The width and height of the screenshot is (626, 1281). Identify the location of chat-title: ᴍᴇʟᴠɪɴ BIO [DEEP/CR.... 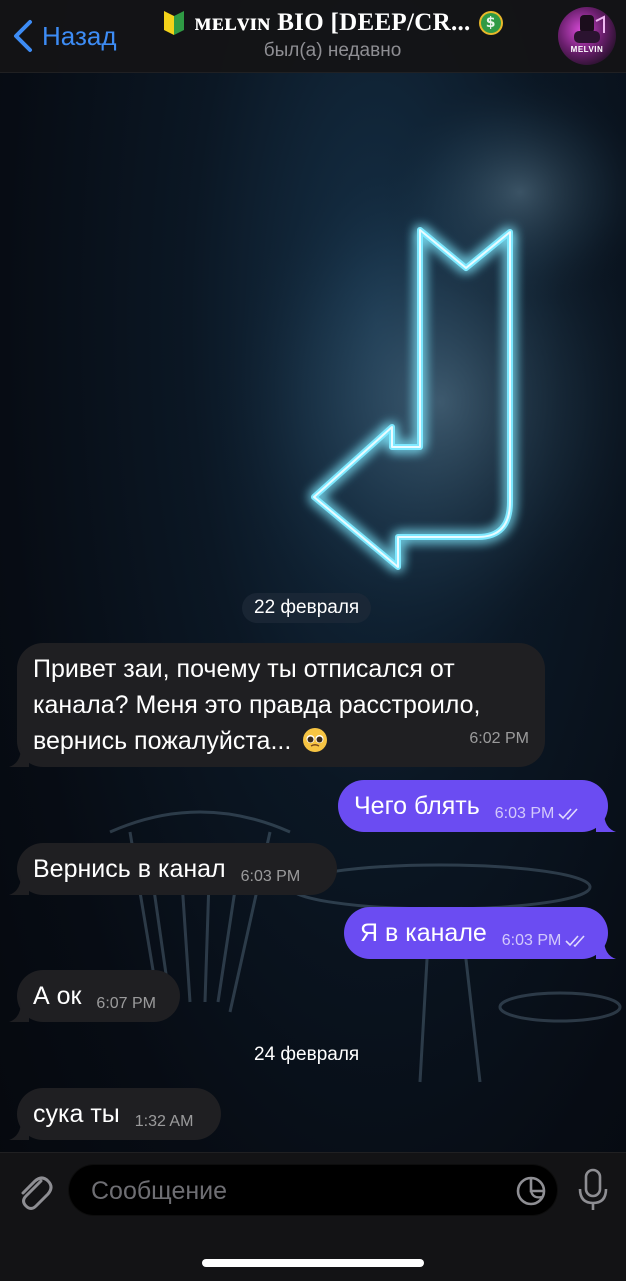
(332, 22).